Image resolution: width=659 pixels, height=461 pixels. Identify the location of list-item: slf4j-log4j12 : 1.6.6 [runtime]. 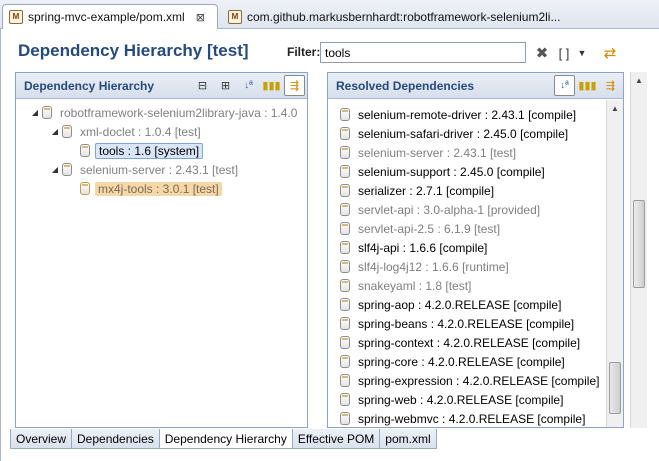
(475, 266).